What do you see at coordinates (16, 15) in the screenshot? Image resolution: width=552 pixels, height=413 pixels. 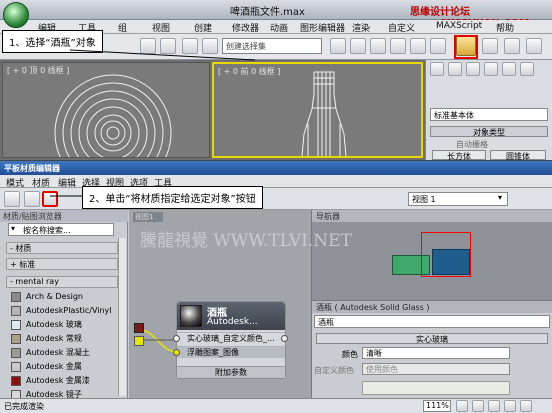 I see `app-logo-icon` at bounding box center [16, 15].